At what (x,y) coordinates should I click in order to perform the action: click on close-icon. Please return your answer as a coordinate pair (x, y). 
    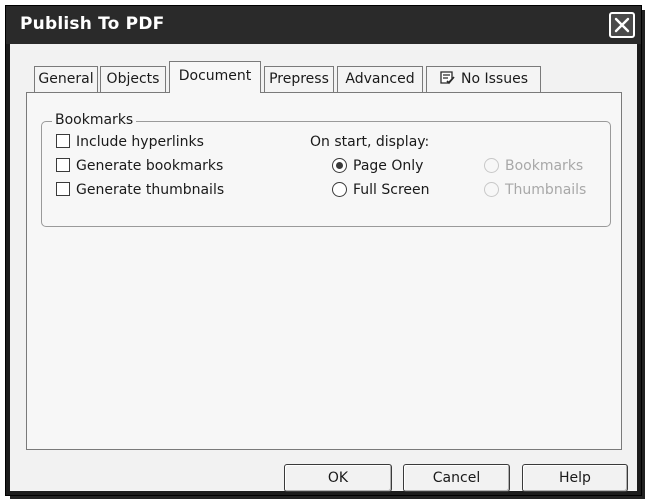
    Looking at the image, I should click on (622, 25).